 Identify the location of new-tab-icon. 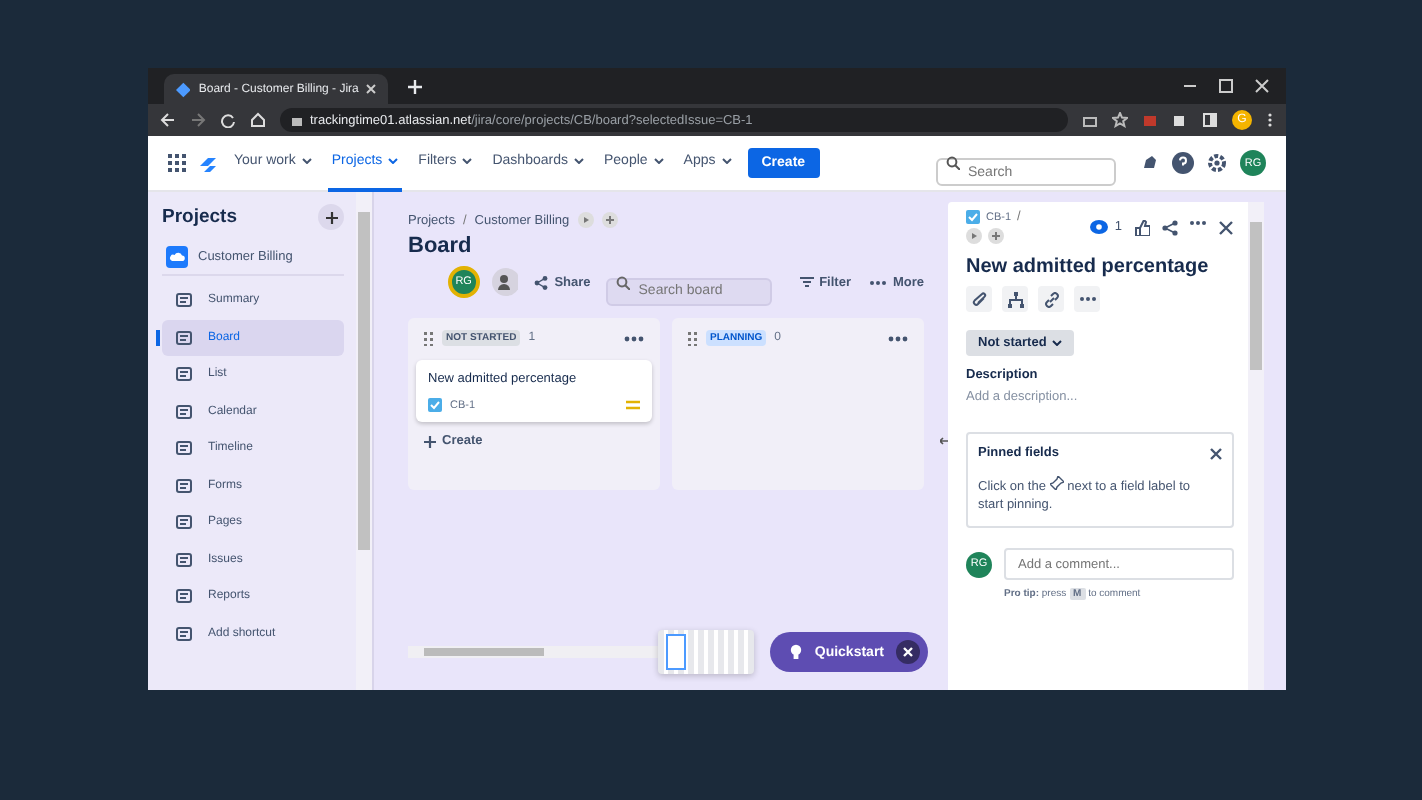
(415, 86).